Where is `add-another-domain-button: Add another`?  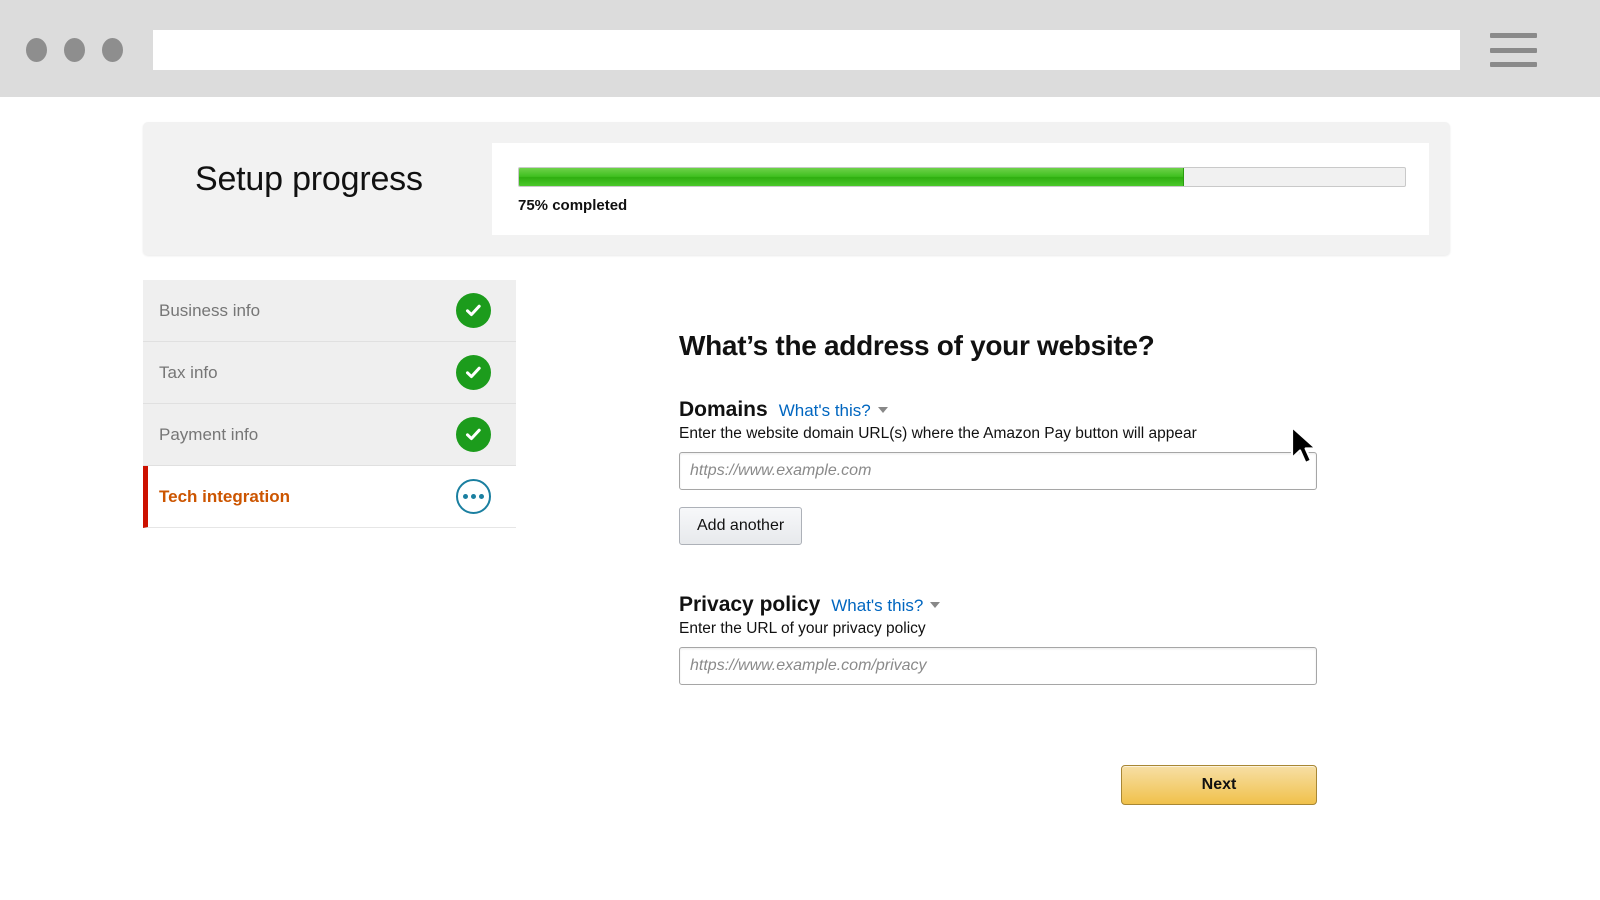
add-another-domain-button: Add another is located at coordinates (741, 526).